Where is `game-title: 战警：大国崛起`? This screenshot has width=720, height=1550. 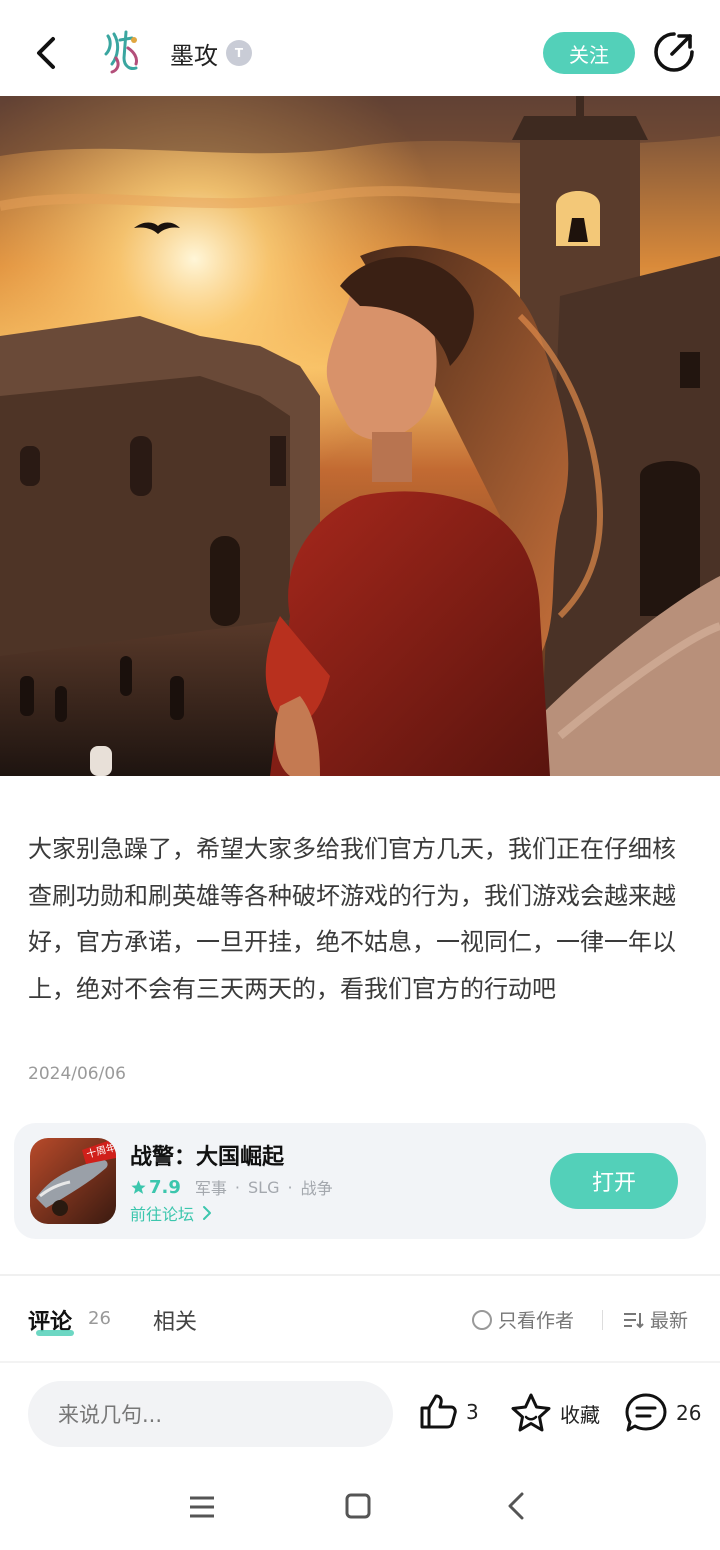 game-title: 战警：大国崛起 is located at coordinates (207, 1155).